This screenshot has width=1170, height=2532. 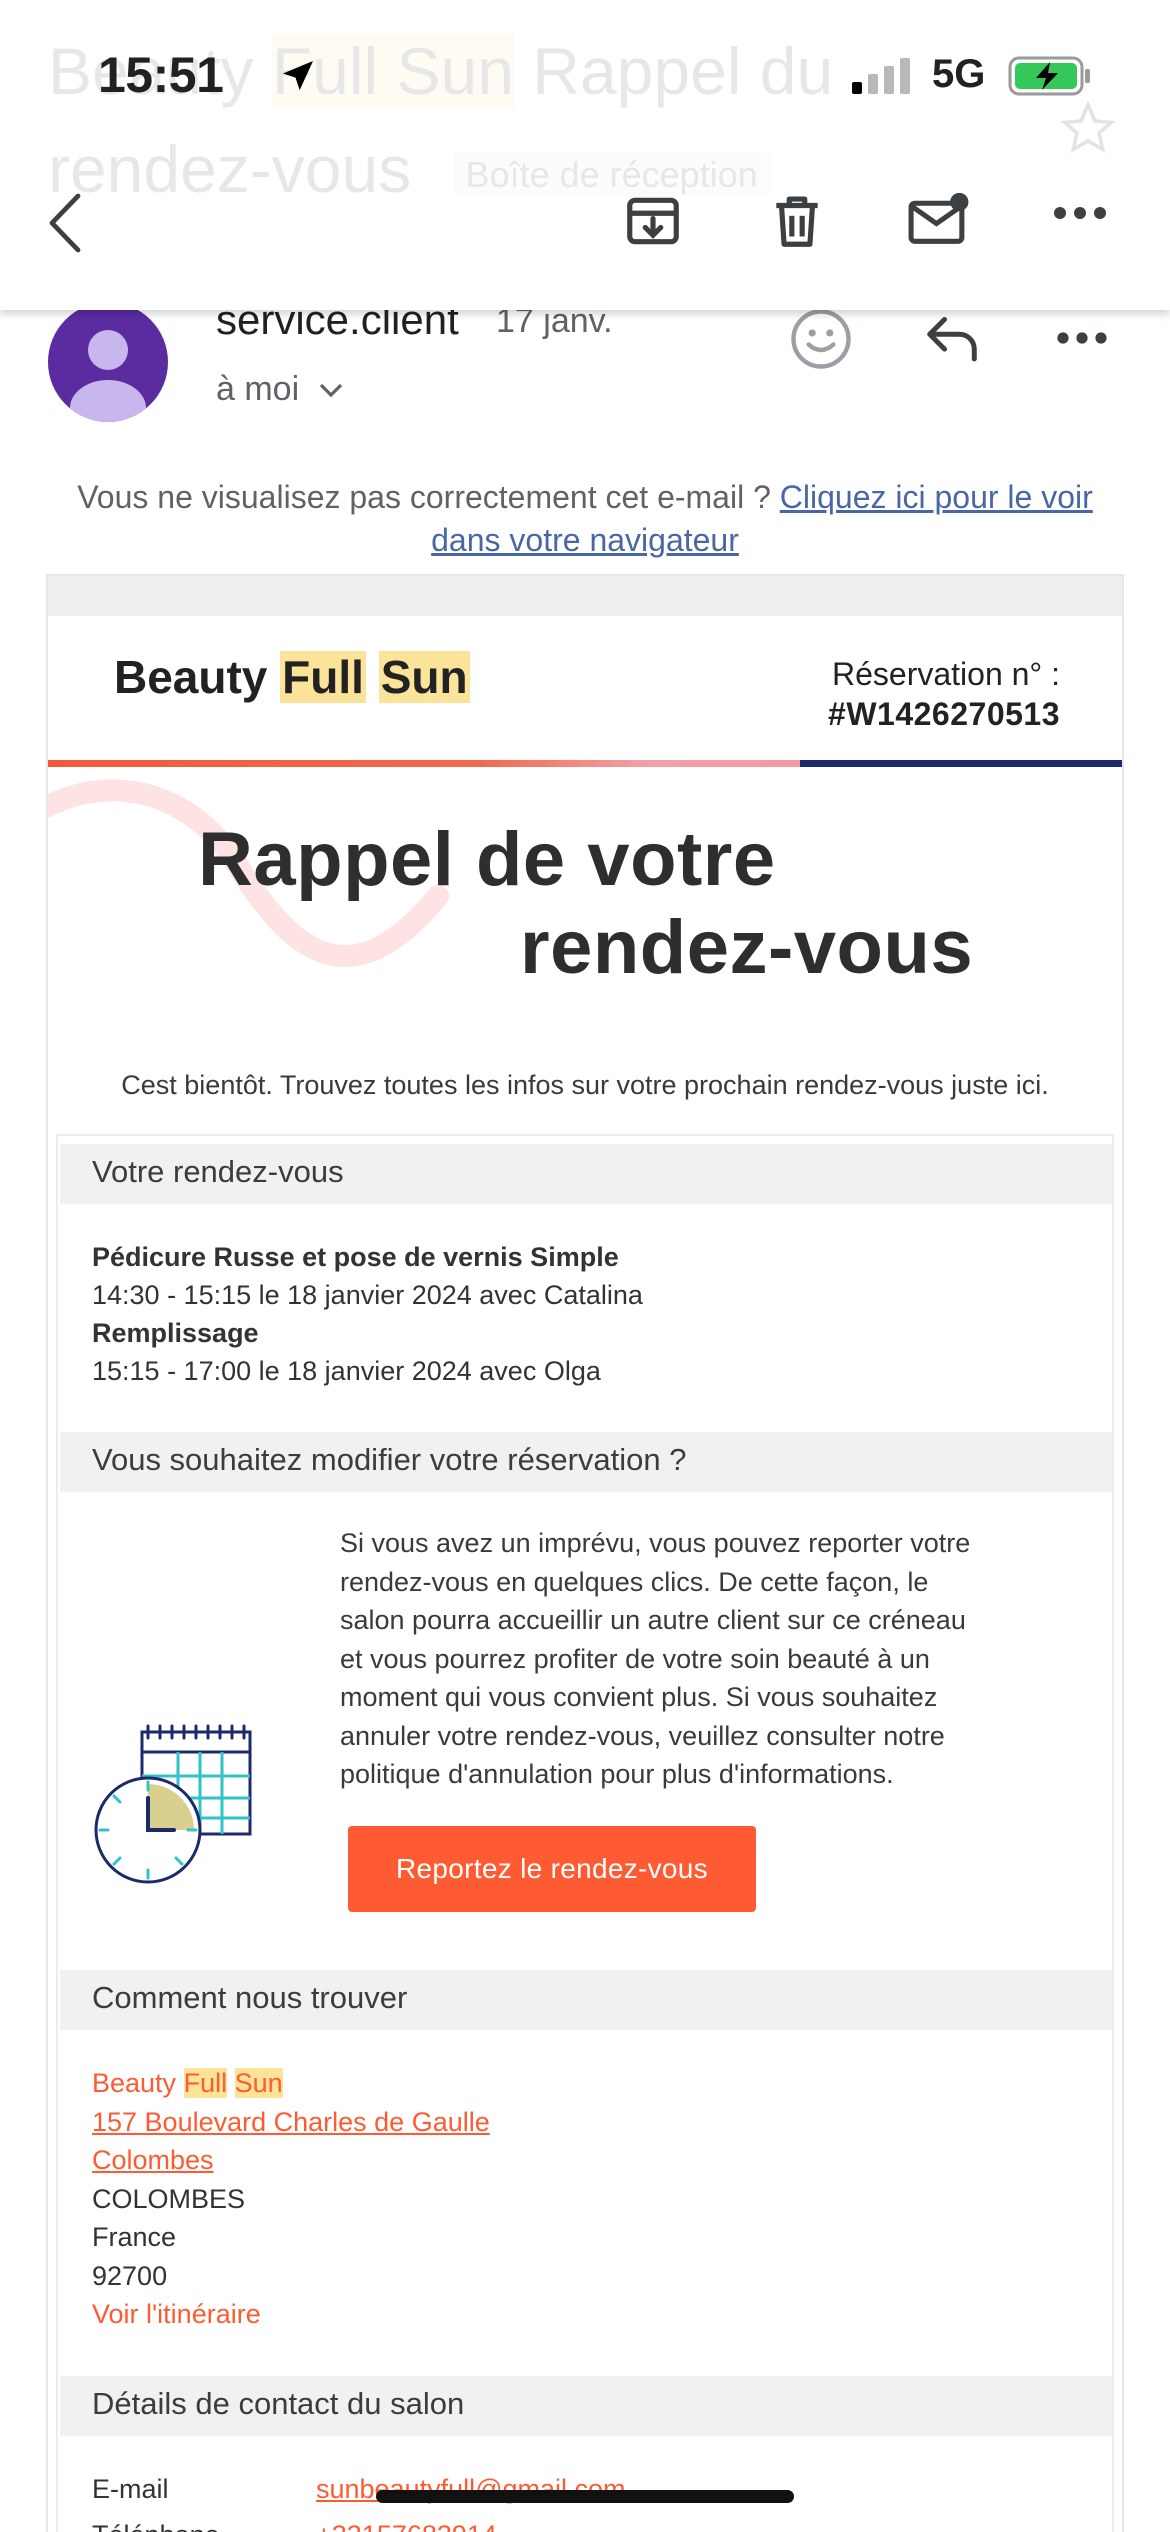 What do you see at coordinates (585, 2496) in the screenshot?
I see `home-indicator` at bounding box center [585, 2496].